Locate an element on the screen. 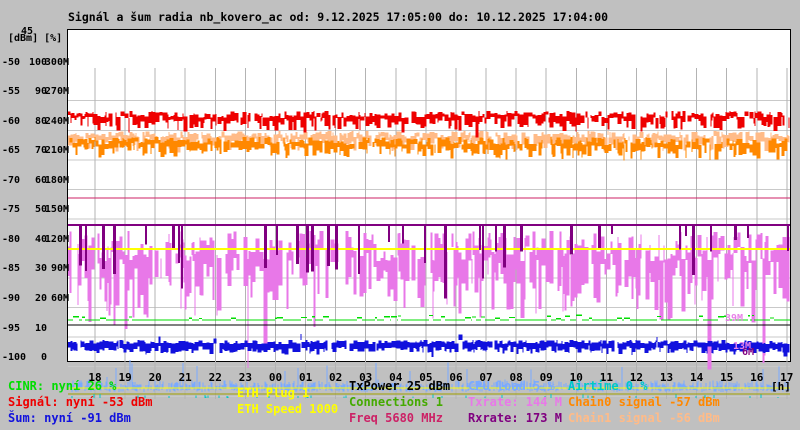 The height and width of the screenshot is (430, 800). y-axis-label-dbm: -95 is located at coordinates (11, 328).